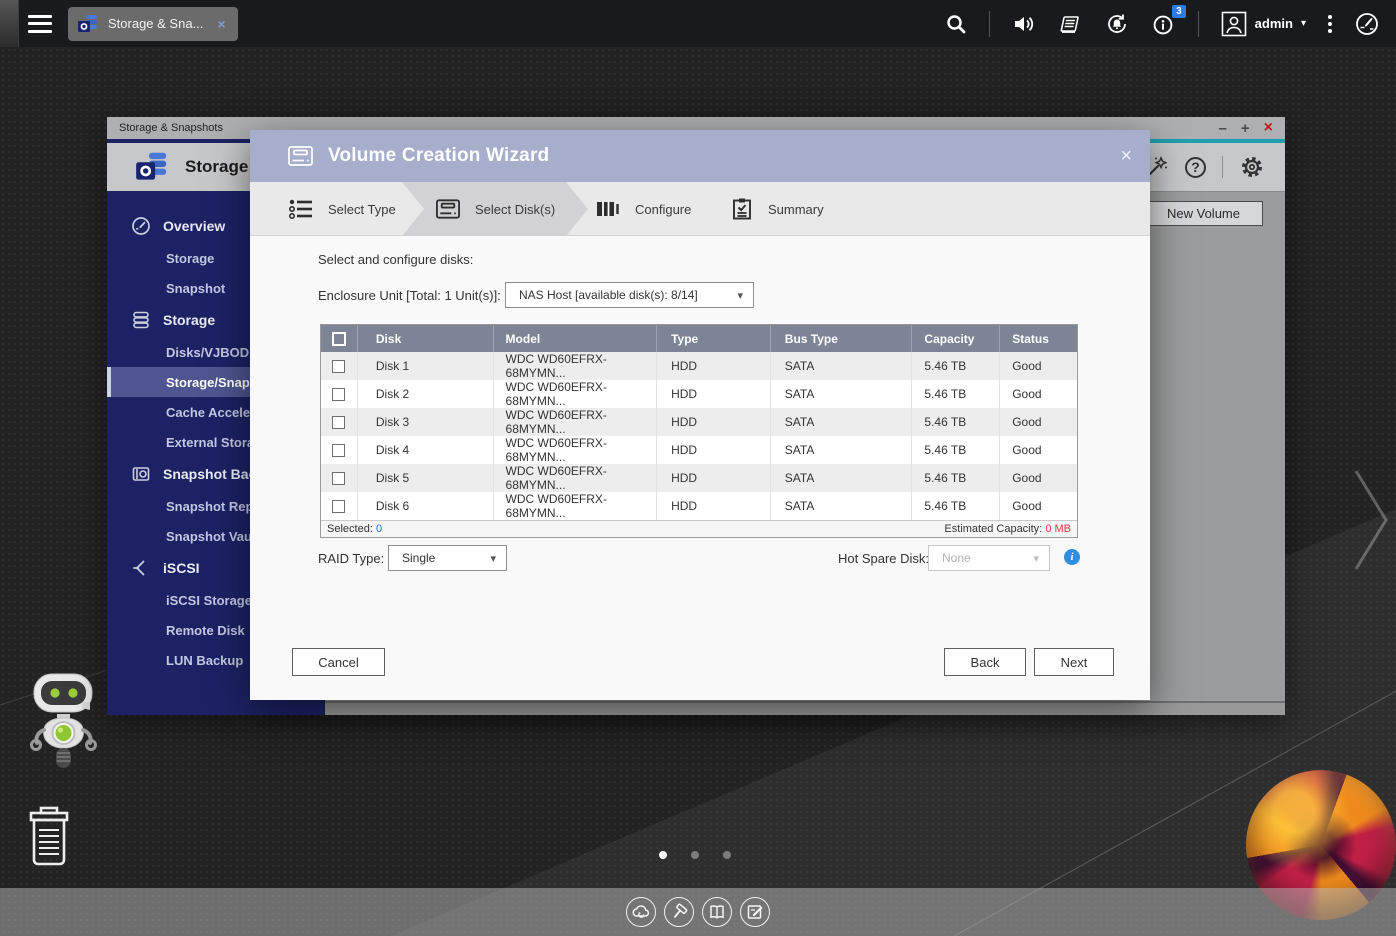  What do you see at coordinates (740, 295) in the screenshot?
I see `chevron-down-icon: ▾` at bounding box center [740, 295].